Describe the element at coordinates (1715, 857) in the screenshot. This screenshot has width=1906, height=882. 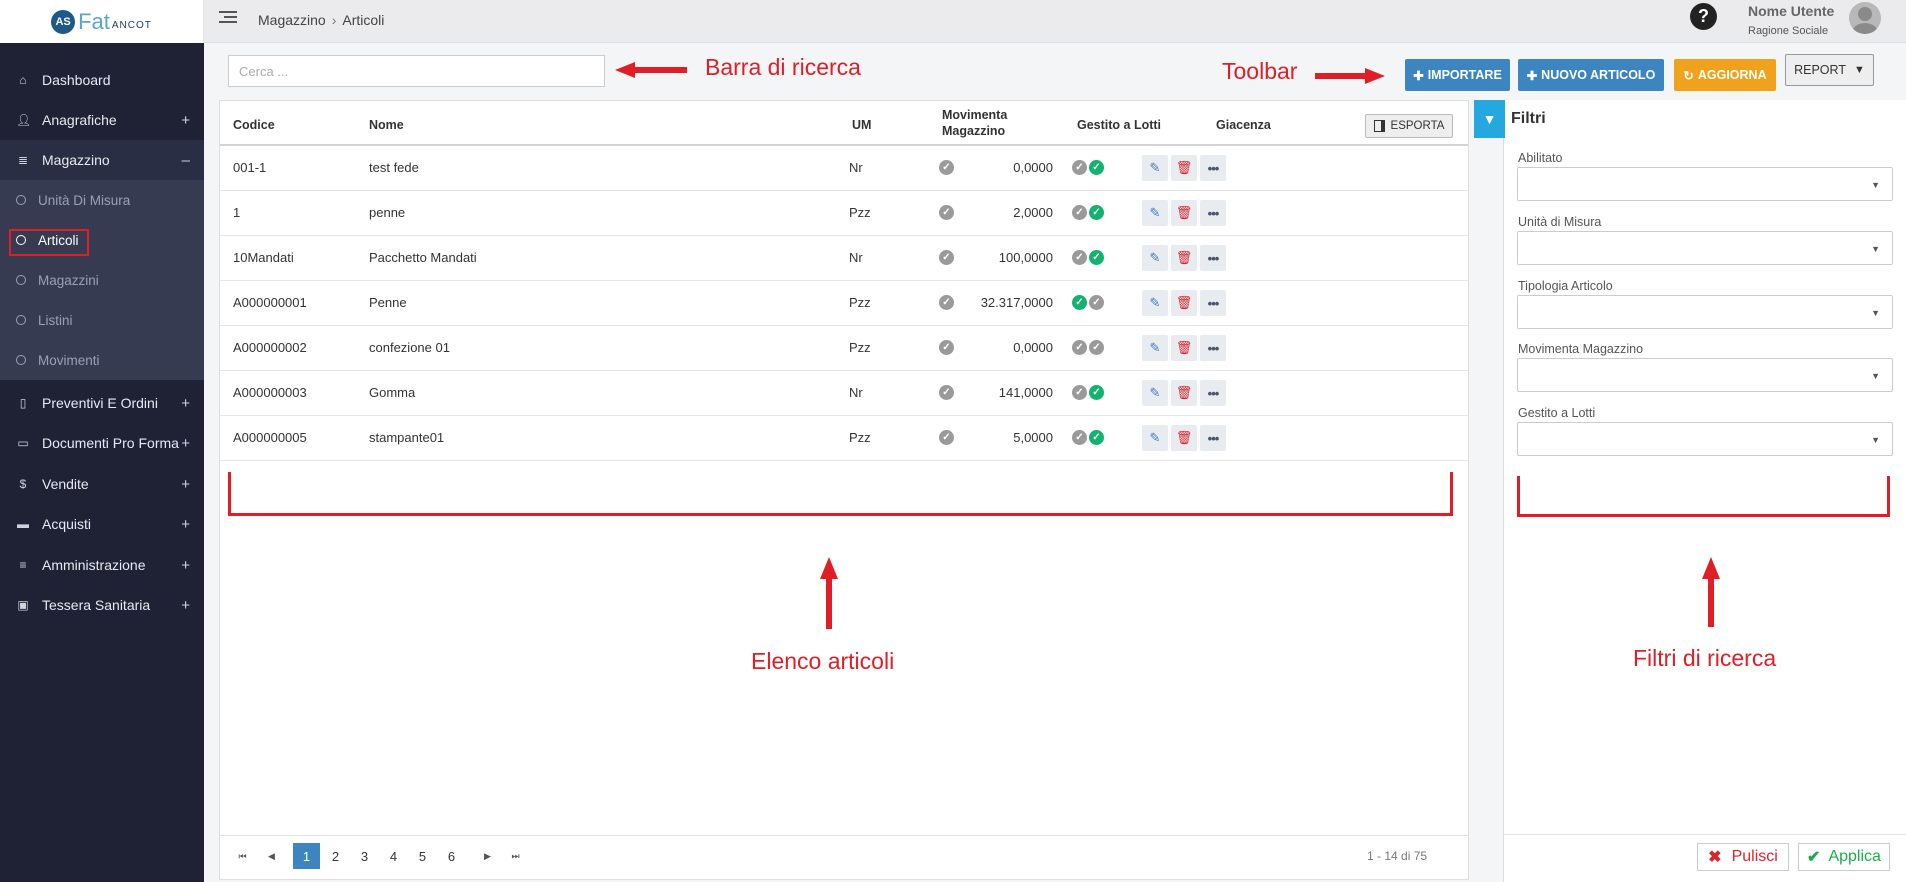
I see `close-icon: ✖` at that location.